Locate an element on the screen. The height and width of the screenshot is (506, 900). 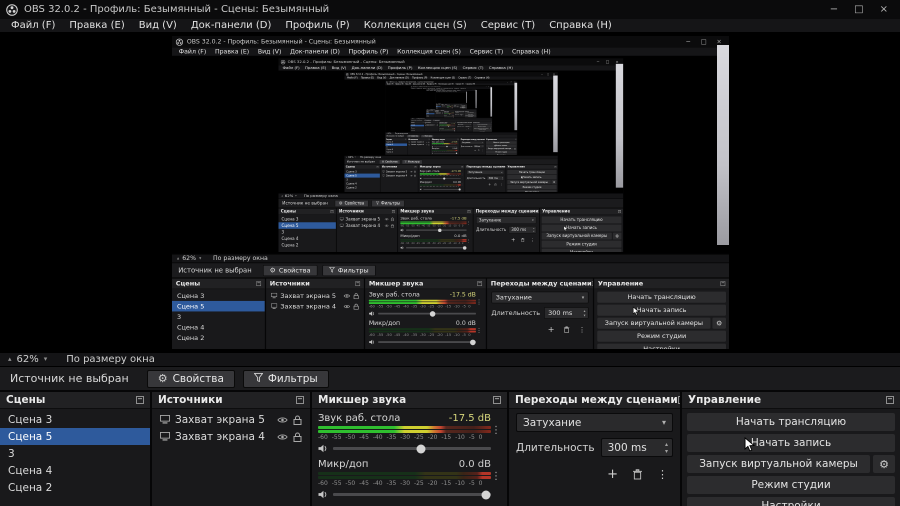
preview is located at coordinates (450, 97).